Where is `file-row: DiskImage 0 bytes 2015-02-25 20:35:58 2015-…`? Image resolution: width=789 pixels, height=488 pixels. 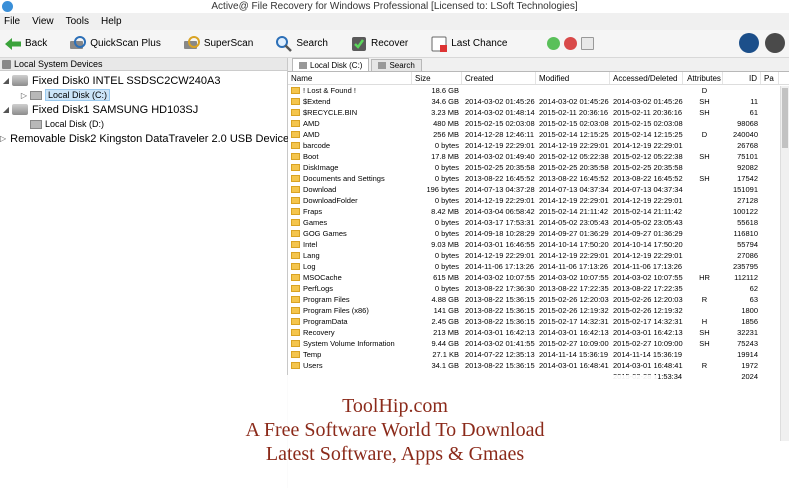
file-row: DiskImage 0 bytes 2015-02-25 20:35:58 2015-… is located at coordinates (538, 167).